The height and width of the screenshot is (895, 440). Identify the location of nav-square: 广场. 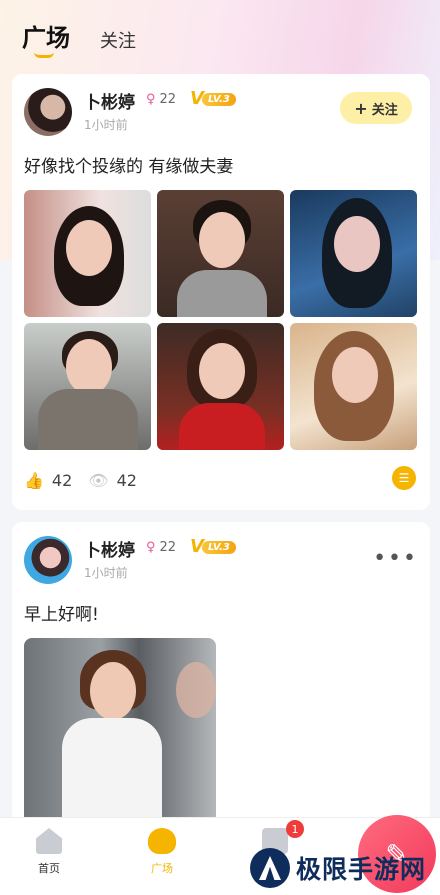
(162, 852).